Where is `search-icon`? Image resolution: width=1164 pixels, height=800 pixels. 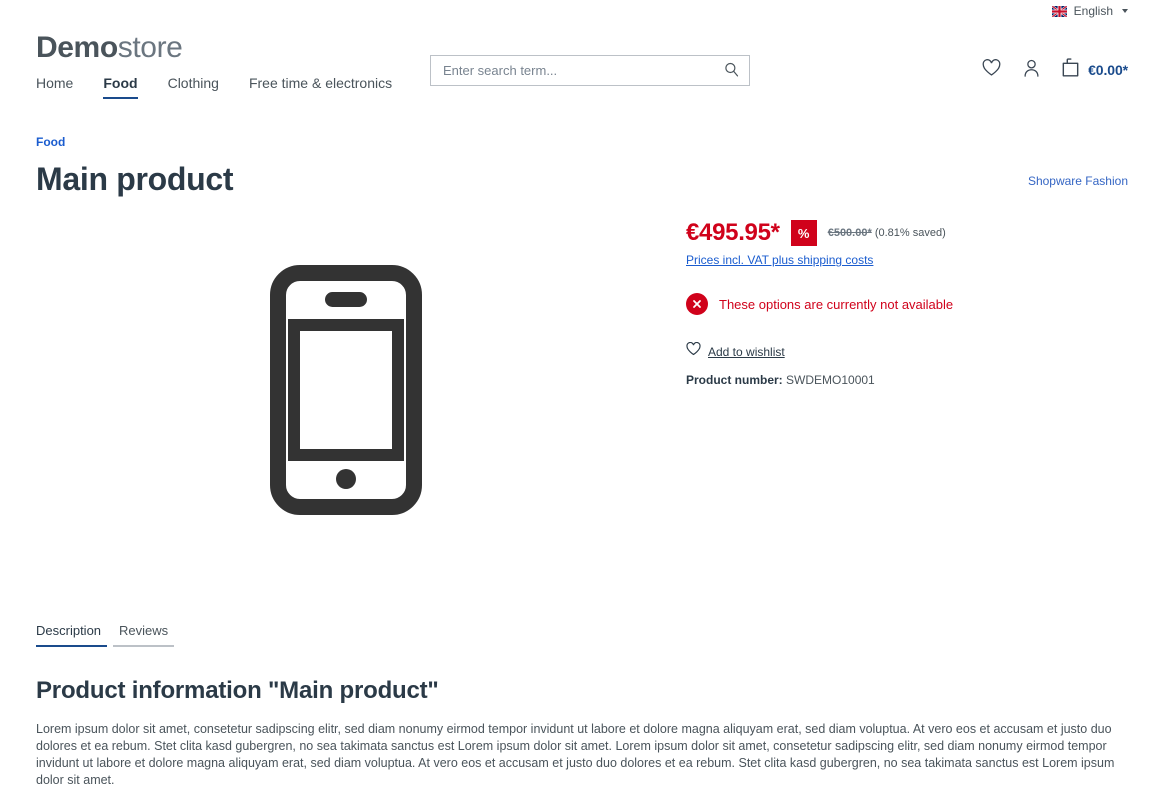
search-icon is located at coordinates (731, 71).